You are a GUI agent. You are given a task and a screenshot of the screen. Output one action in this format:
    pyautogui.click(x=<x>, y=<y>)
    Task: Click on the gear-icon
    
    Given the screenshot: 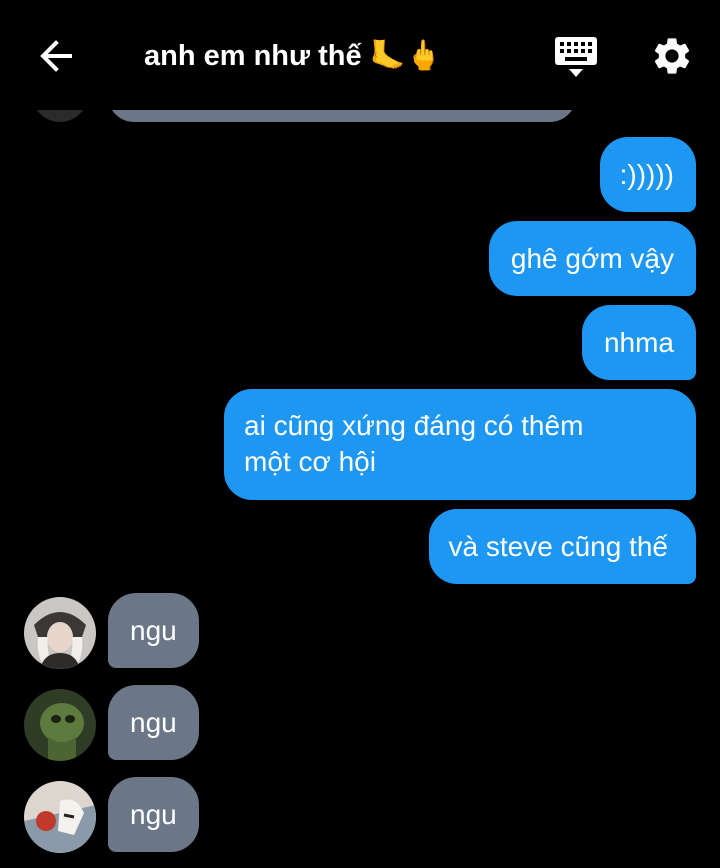 What is the action you would take?
    pyautogui.click(x=672, y=56)
    